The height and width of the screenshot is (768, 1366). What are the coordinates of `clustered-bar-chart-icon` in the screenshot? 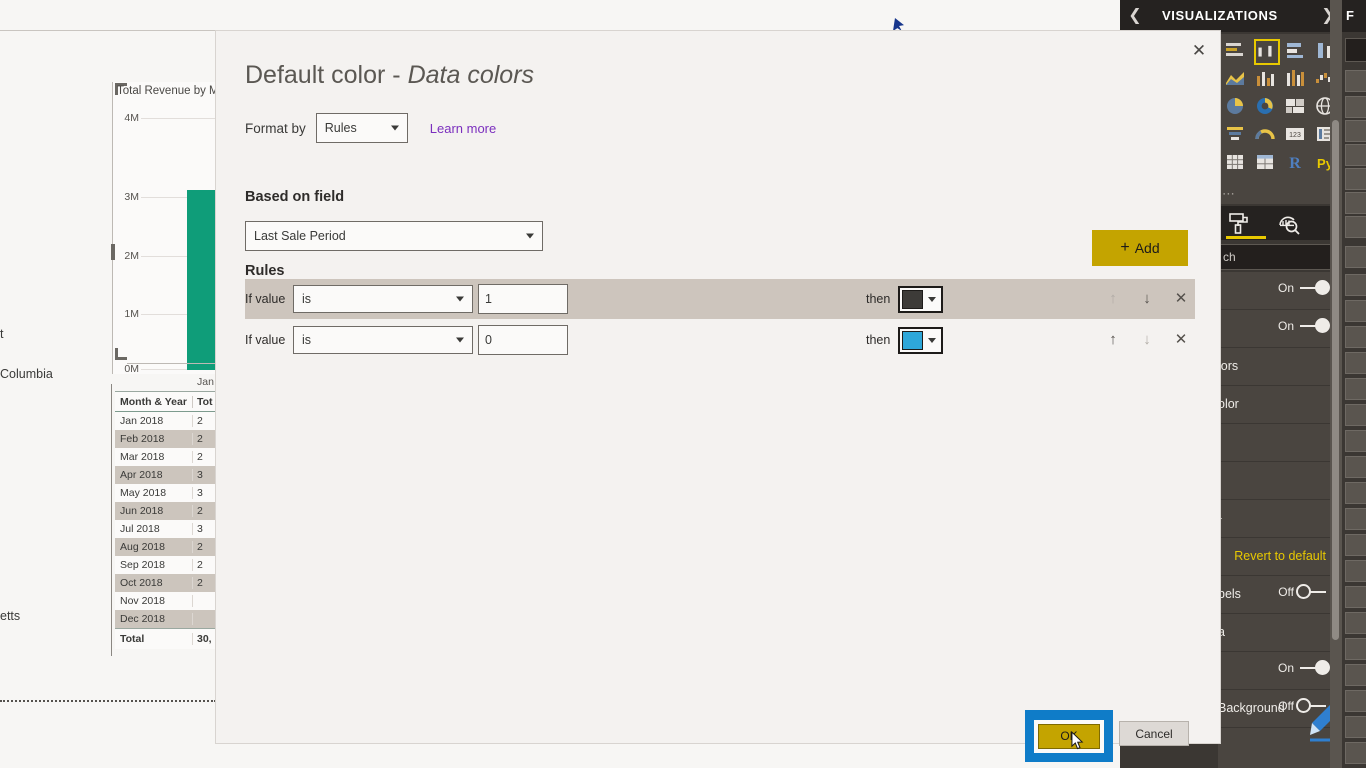 It's located at (1297, 52).